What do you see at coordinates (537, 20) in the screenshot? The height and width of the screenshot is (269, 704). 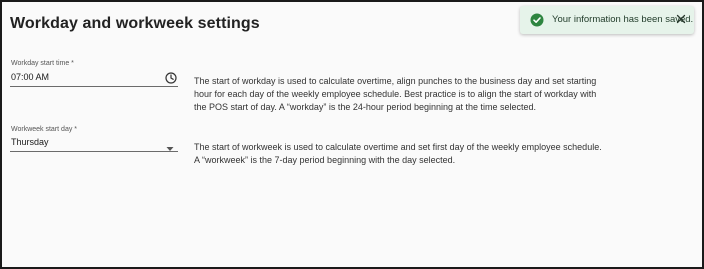 I see `check-circle-icon` at bounding box center [537, 20].